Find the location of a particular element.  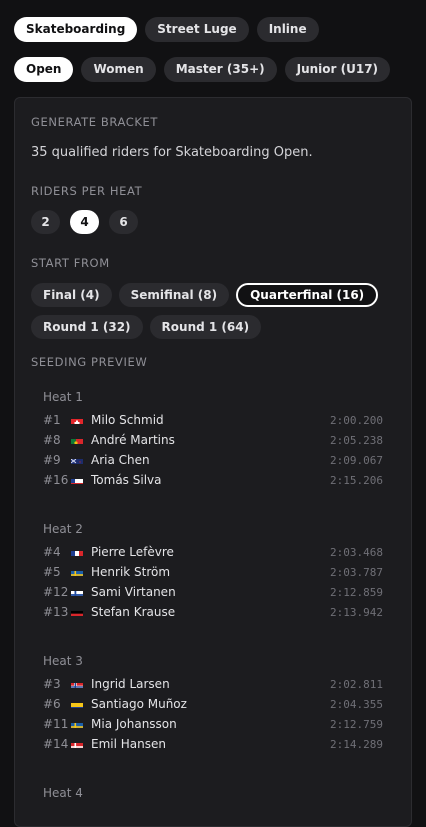

rider-row: #12 Sami Virtanen 2:12.859 is located at coordinates (213, 592).